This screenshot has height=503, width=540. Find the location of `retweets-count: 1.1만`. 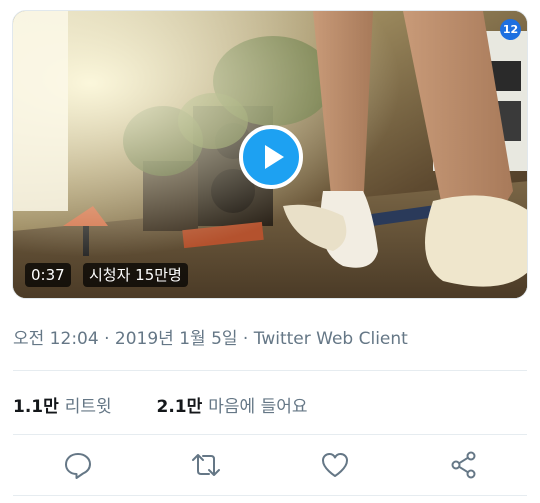

retweets-count: 1.1만 is located at coordinates (36, 407).